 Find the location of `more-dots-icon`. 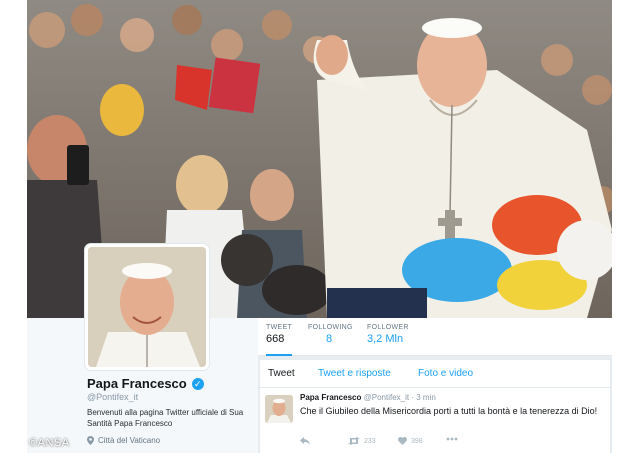

more-dots-icon is located at coordinates (452, 439).